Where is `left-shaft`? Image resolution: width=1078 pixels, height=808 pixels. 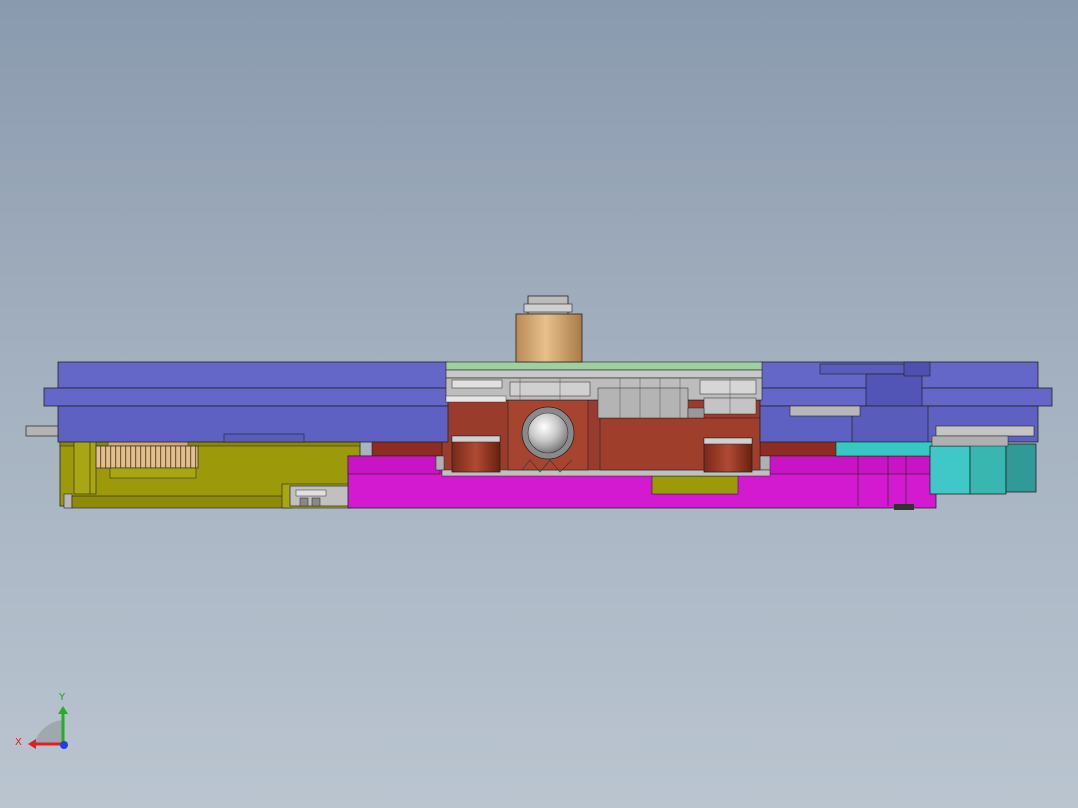 left-shaft is located at coordinates (44, 431).